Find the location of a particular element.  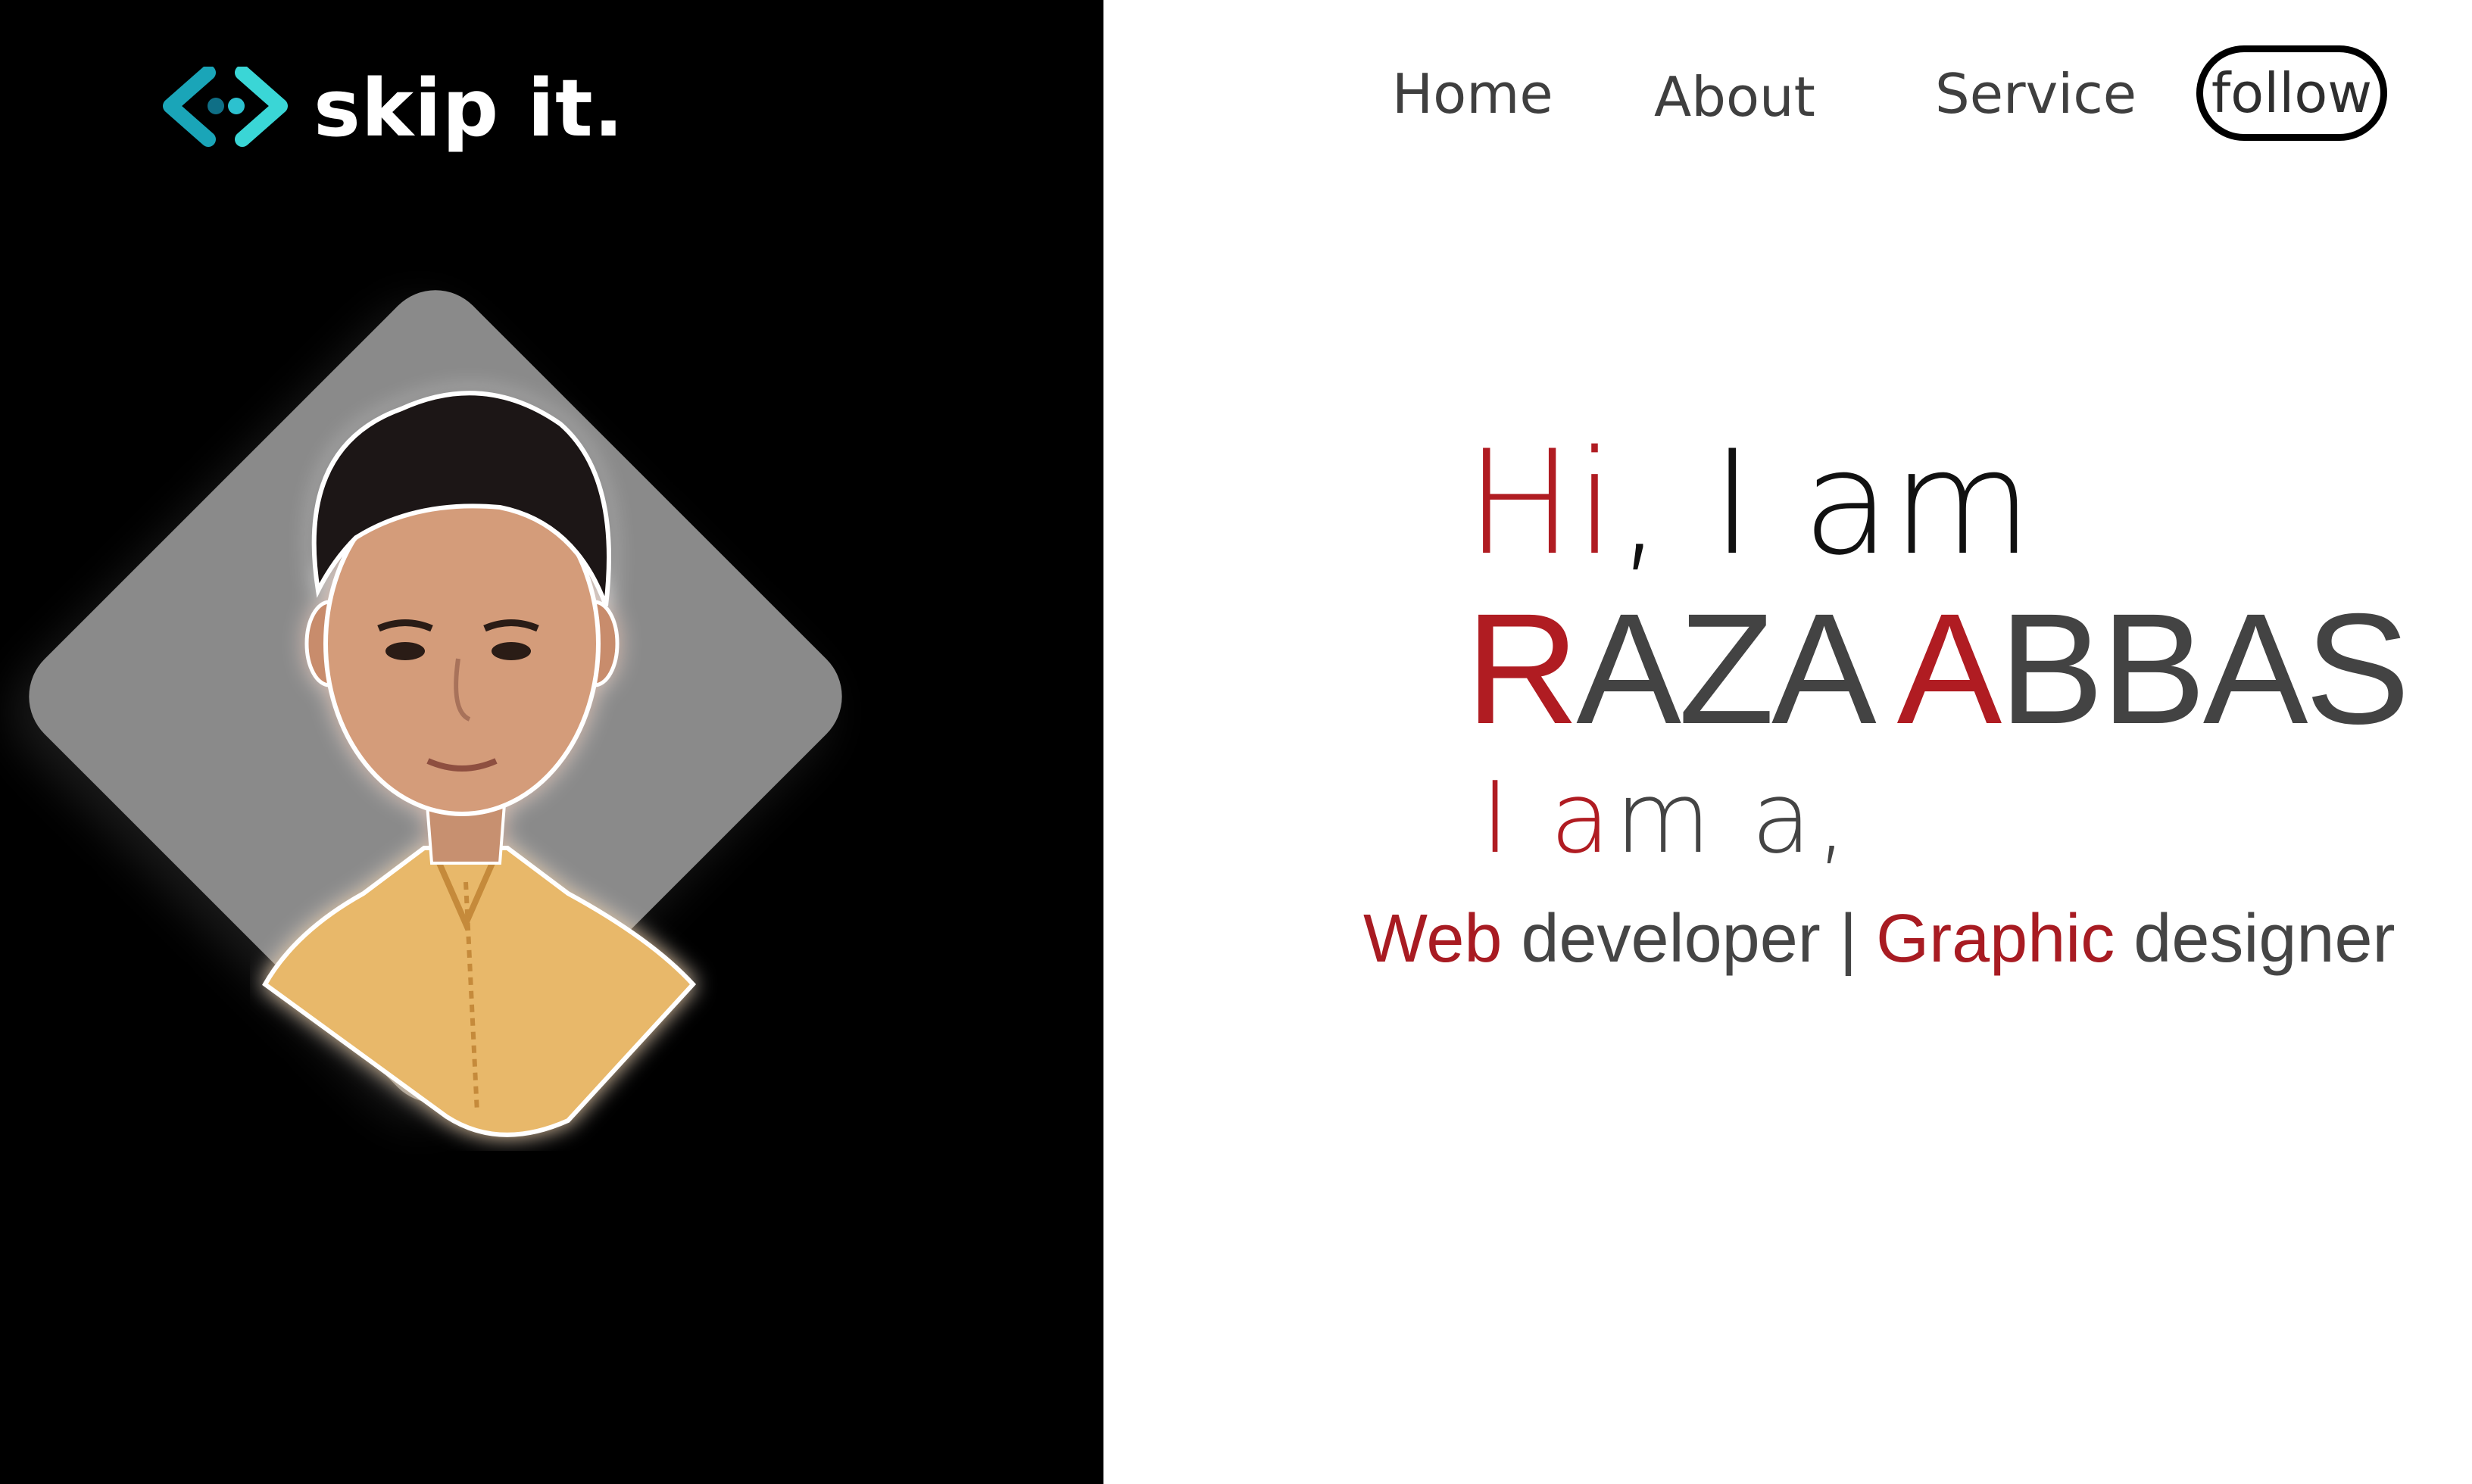

greeting-hi: Hi is located at coordinates (1541, 503).